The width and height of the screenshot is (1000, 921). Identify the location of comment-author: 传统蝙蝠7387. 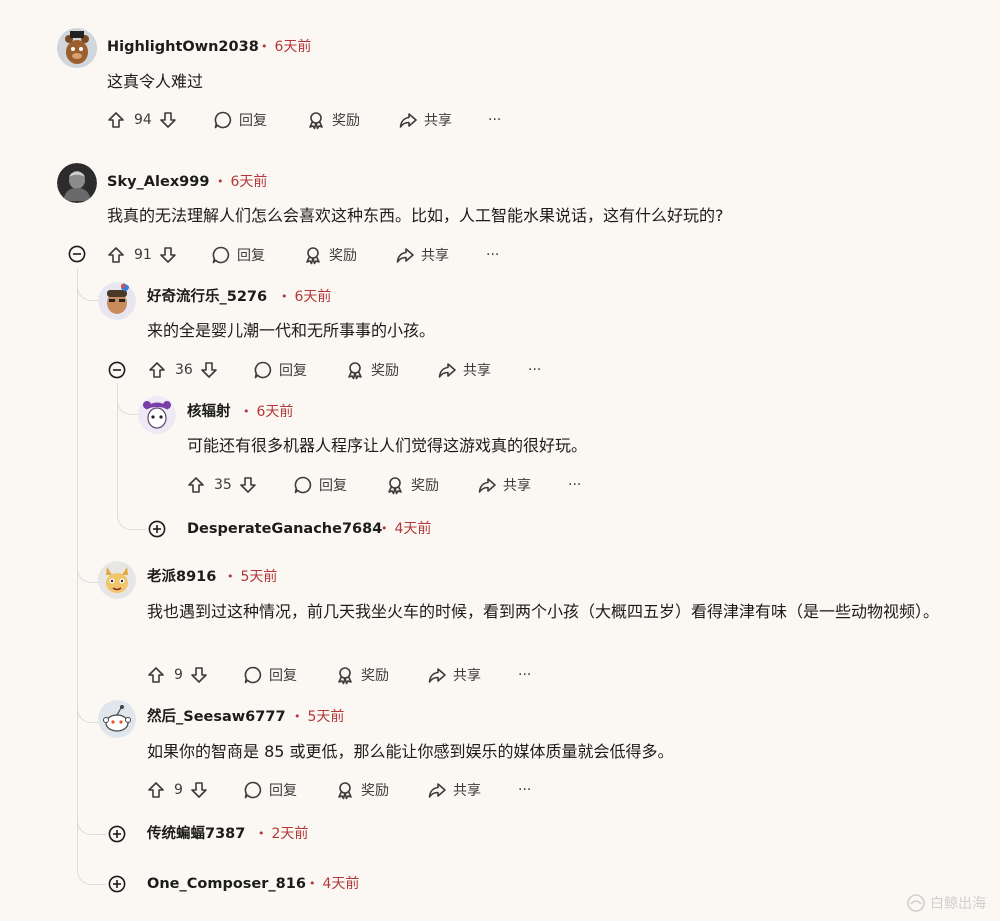
(196, 834).